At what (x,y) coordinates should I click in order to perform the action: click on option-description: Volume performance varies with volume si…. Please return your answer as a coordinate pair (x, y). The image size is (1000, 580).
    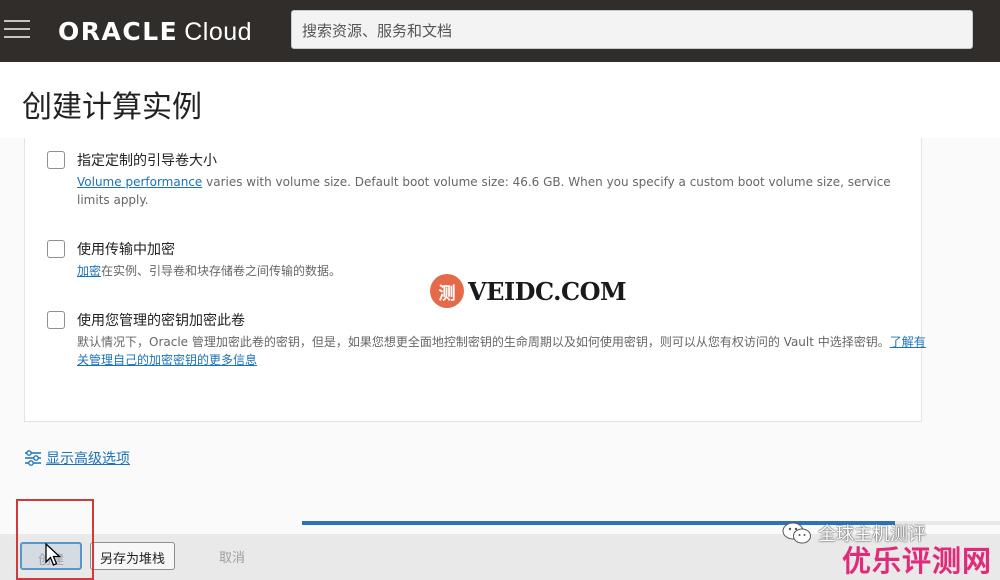
    Looking at the image, I should click on (484, 191).